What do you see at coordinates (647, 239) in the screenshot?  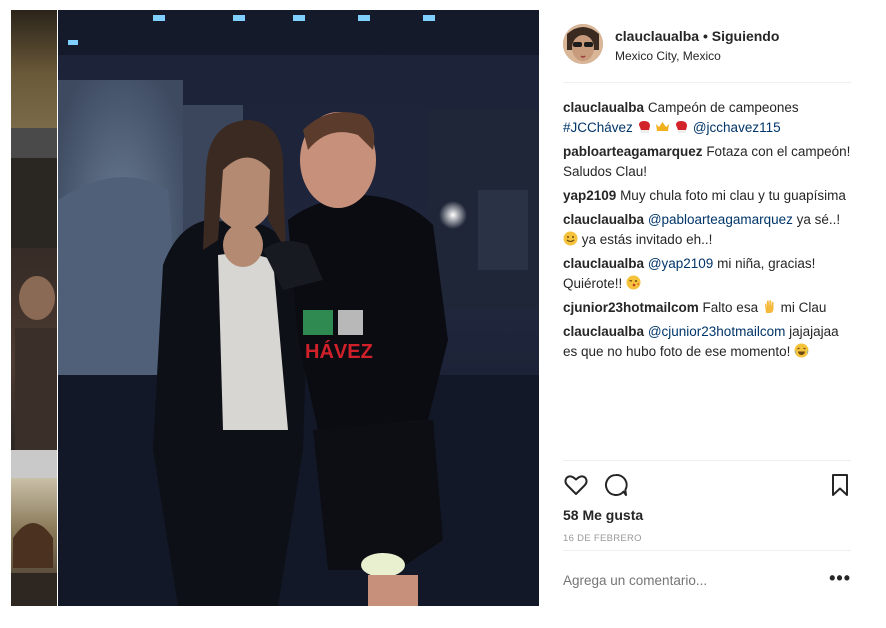 I see `comment-text: ya estás invitado eh..!` at bounding box center [647, 239].